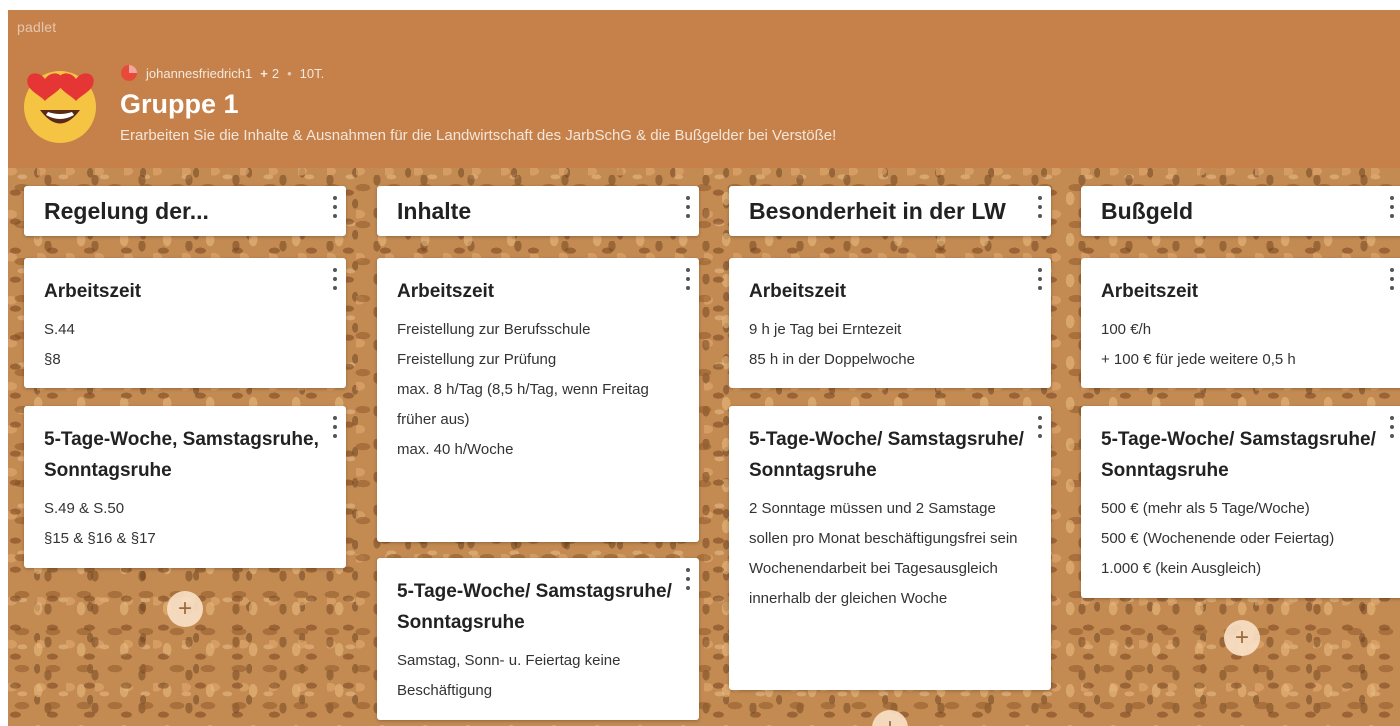 Image resolution: width=1400 pixels, height=726 pixels. I want to click on padlet-logo: padlet, so click(36, 27).